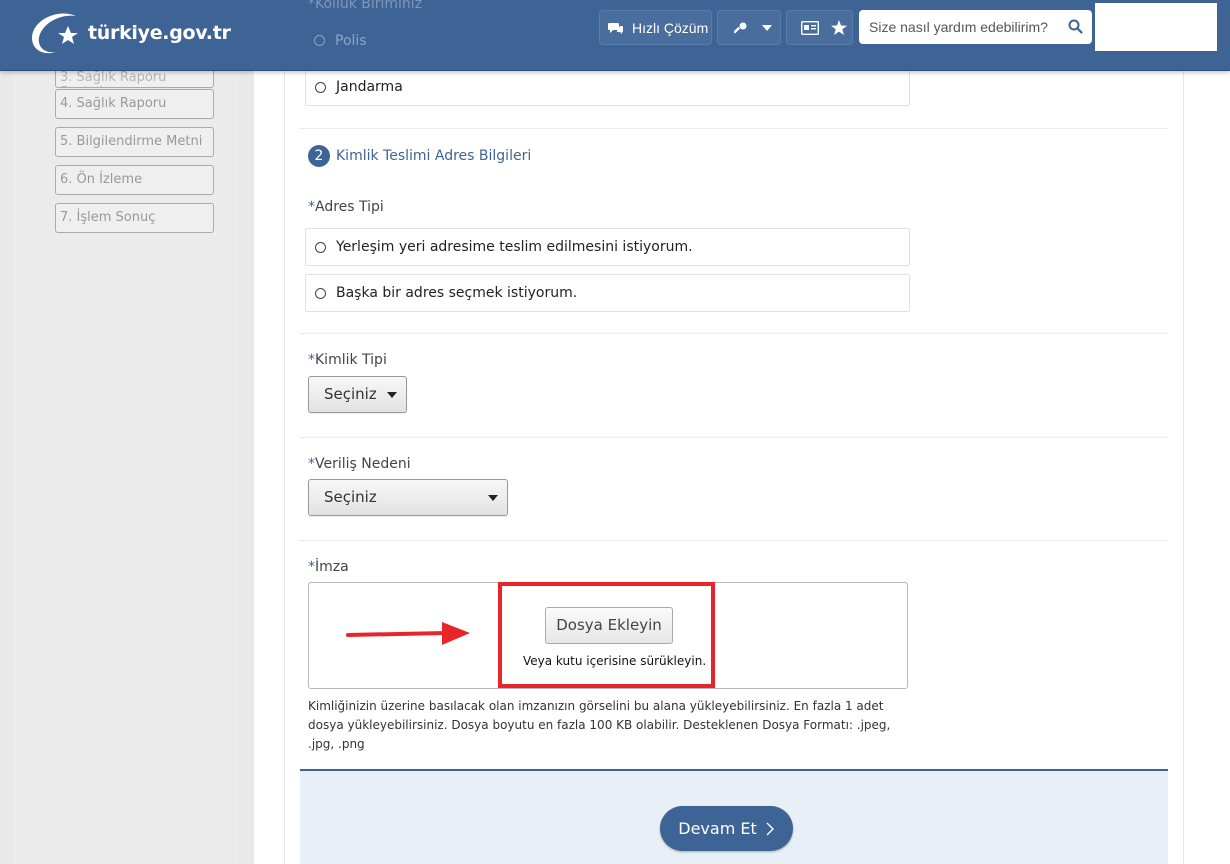 The image size is (1230, 864). I want to click on ghost-field-label: *Kolluk Biriminiz, so click(365, 6).